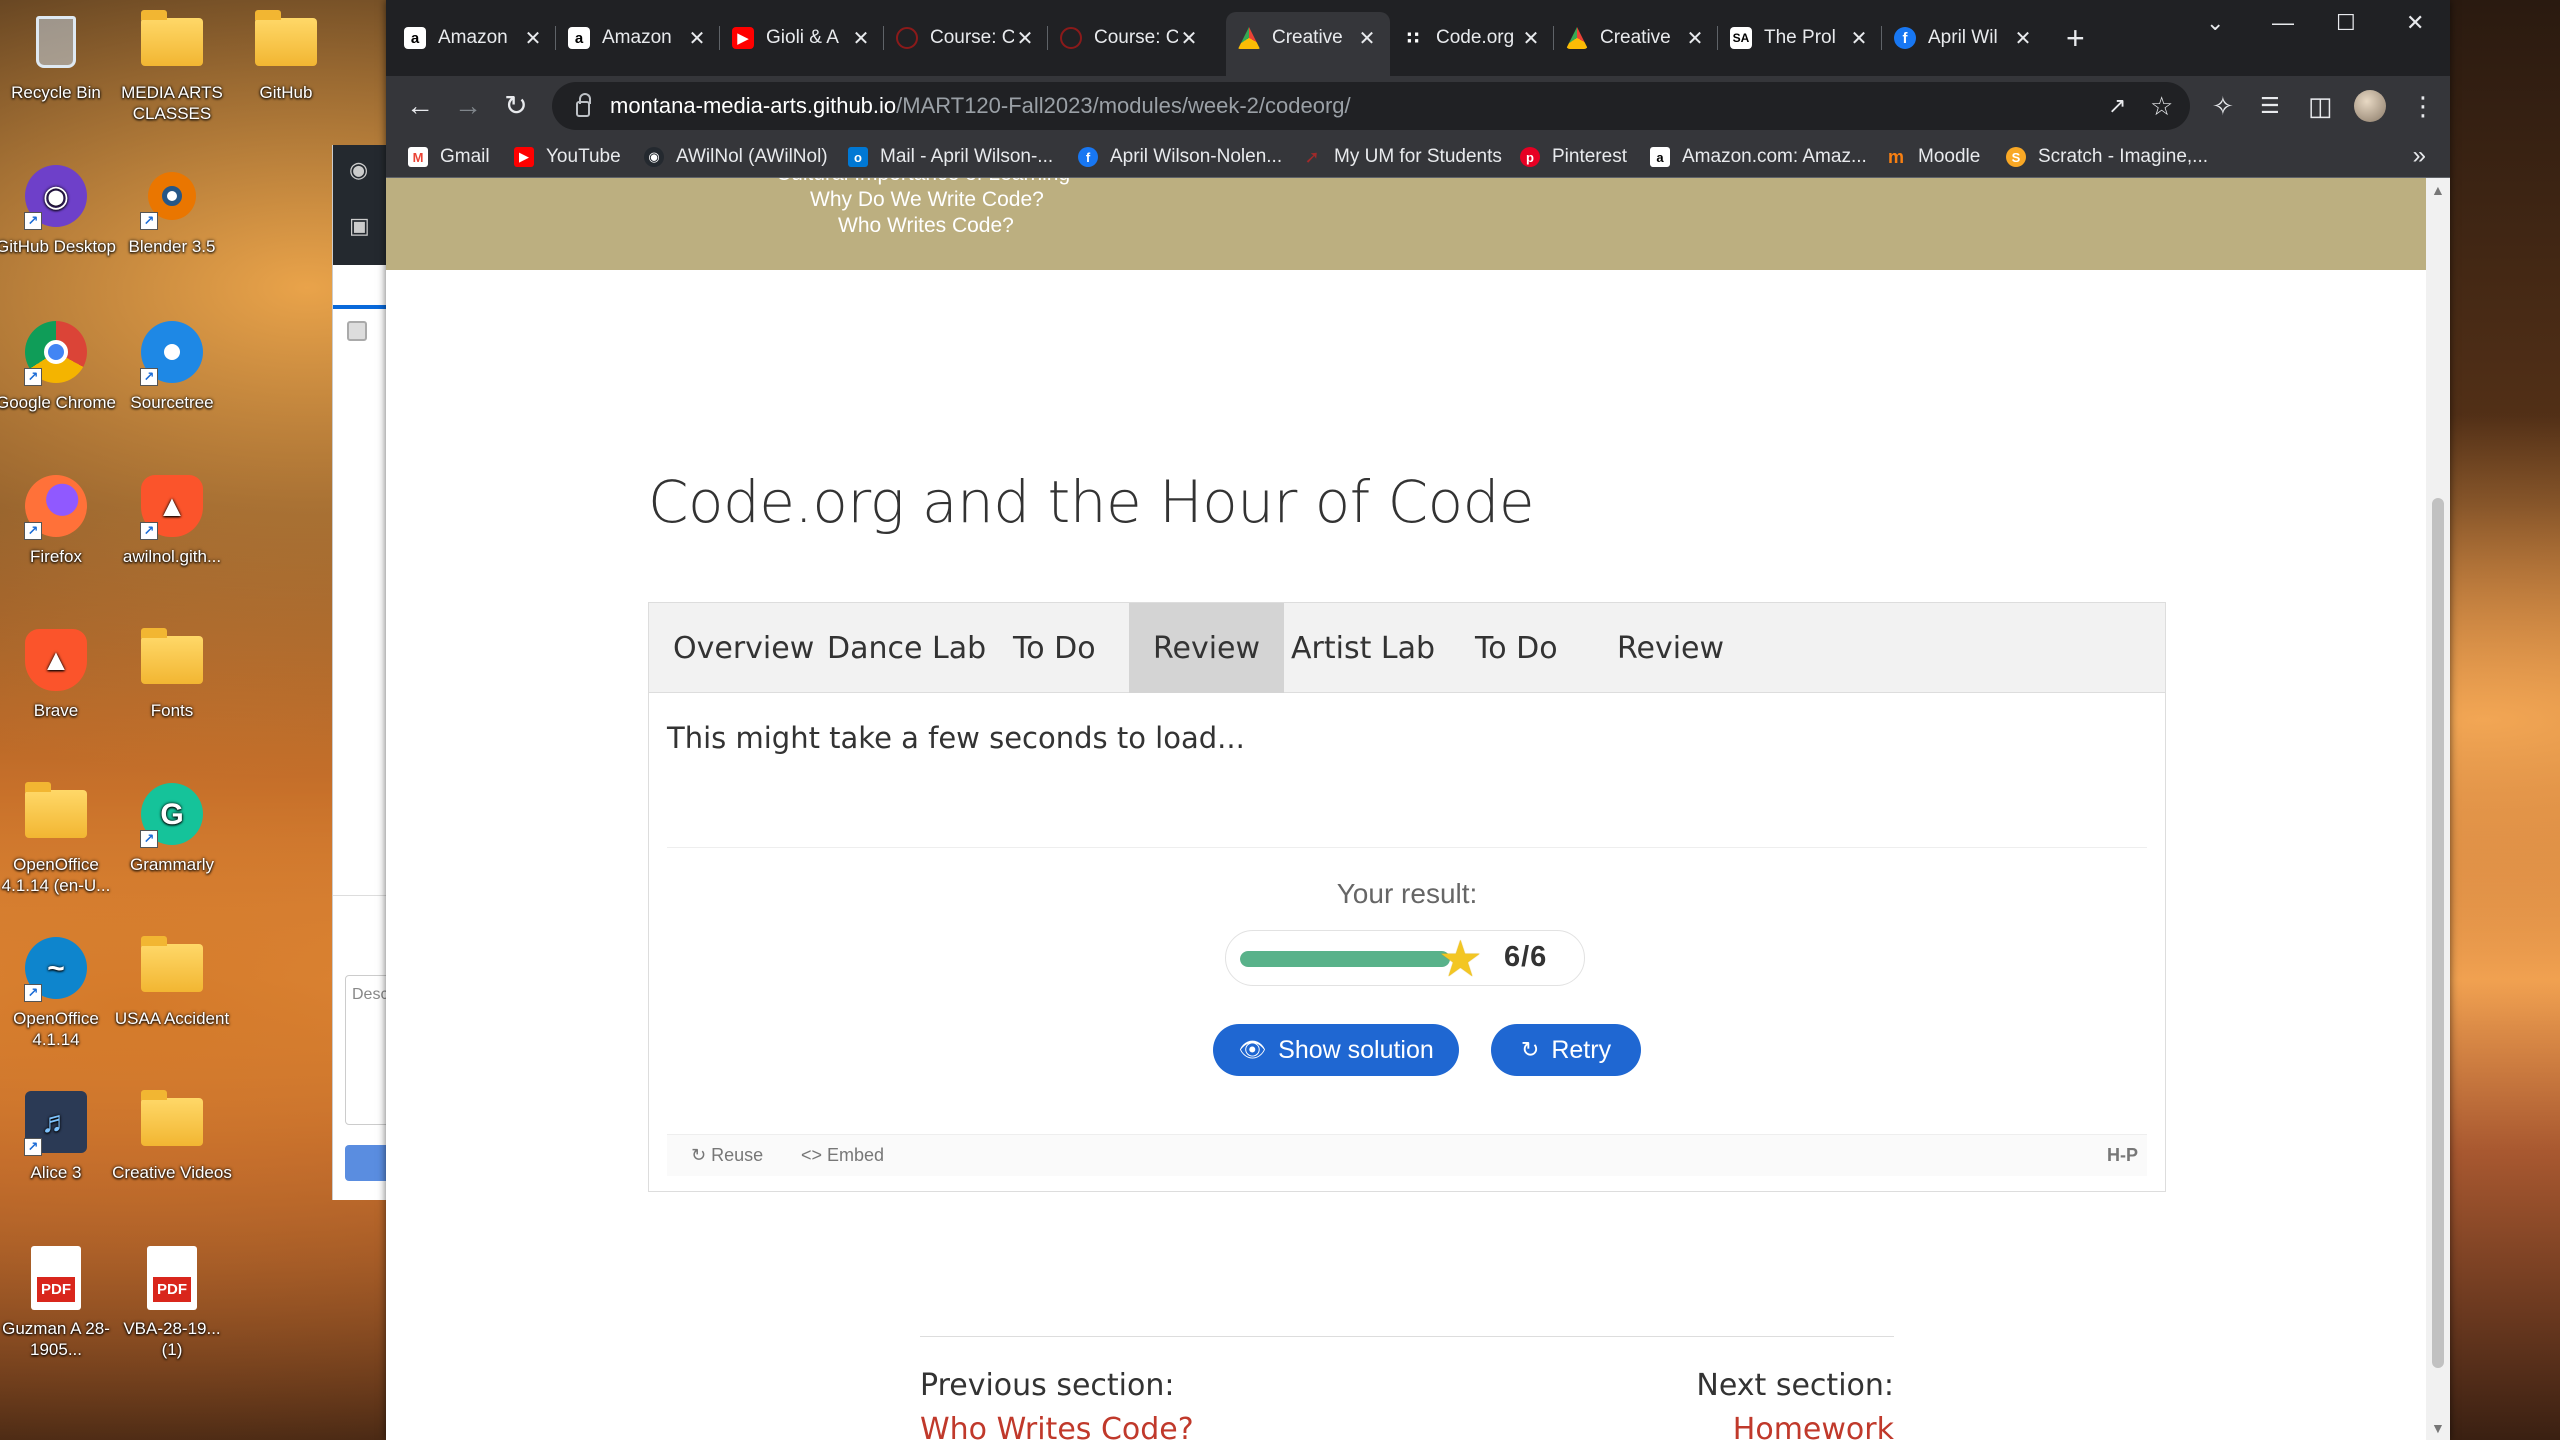  I want to click on desktop-icon-creative-videos: Creative Videos, so click(172, 1135).